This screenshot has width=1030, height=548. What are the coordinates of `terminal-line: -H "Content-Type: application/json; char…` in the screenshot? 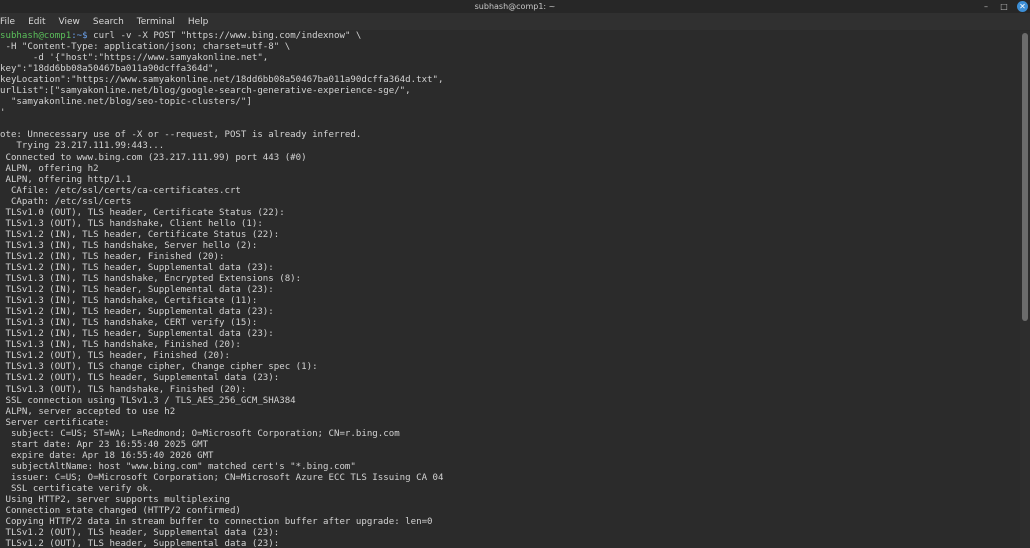 It's located at (145, 47).